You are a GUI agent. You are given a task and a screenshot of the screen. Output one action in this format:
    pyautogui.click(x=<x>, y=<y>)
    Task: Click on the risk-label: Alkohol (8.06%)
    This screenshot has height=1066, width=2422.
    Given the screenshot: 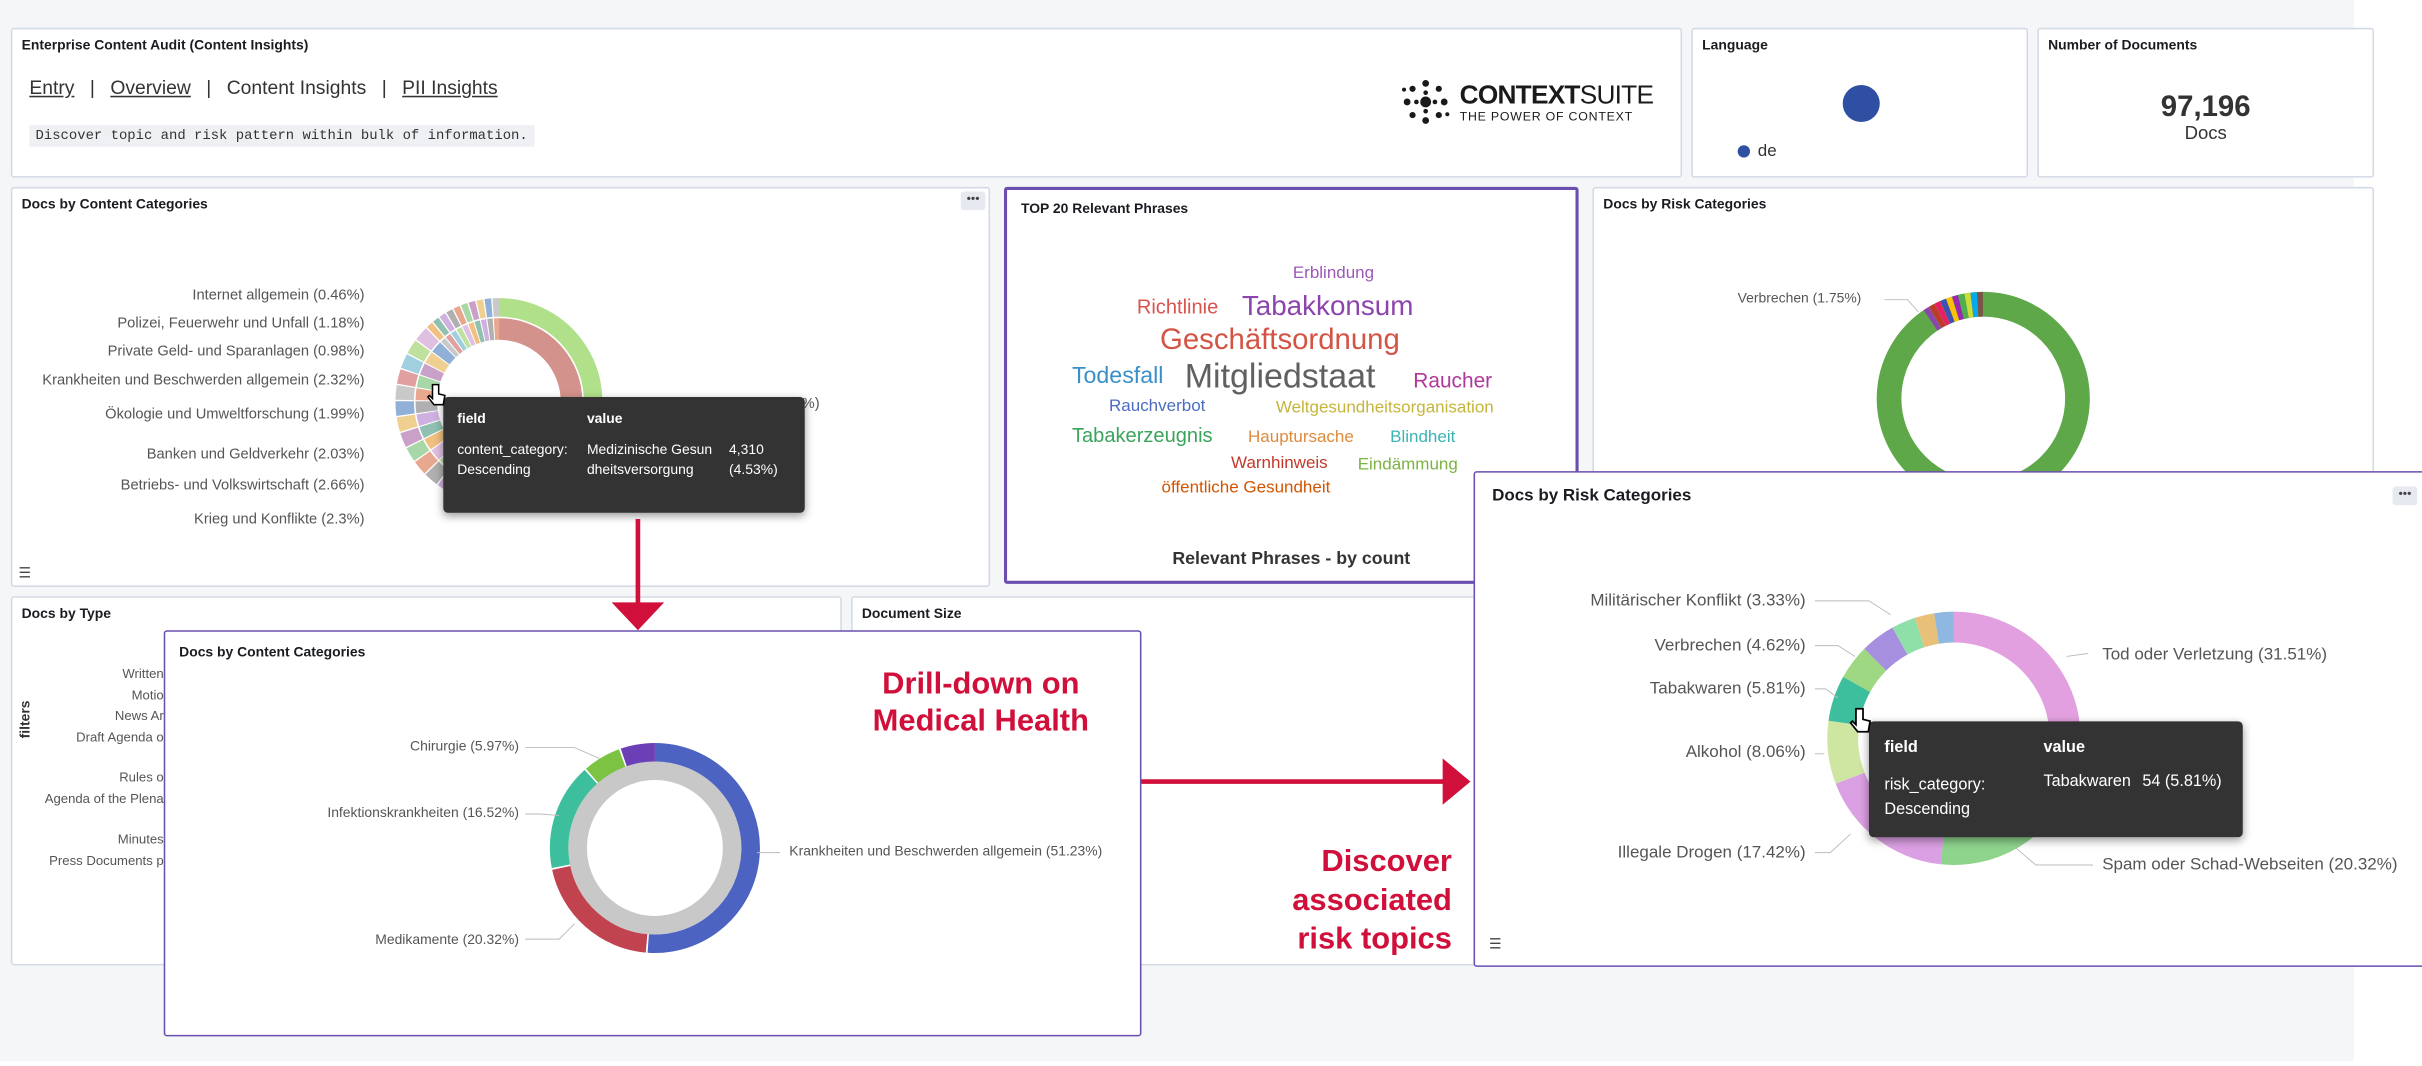 What is the action you would take?
    pyautogui.click(x=1746, y=752)
    